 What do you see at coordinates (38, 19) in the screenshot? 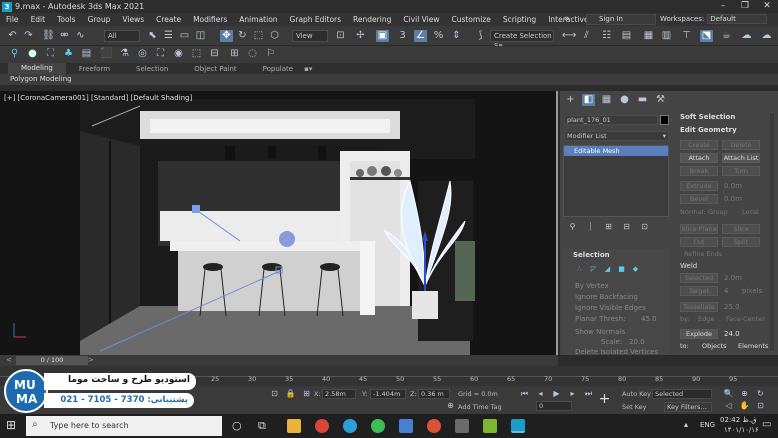
I see `menu-edit: Edit` at bounding box center [38, 19].